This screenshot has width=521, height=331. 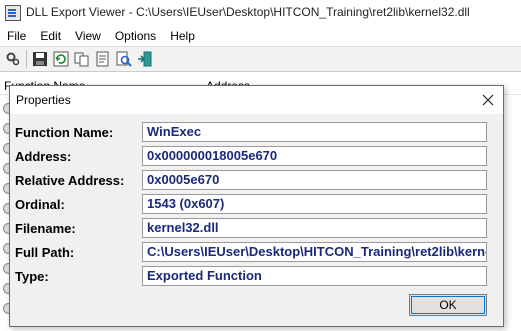 I want to click on dialog-title-bar: Properties, so click(x=256, y=100).